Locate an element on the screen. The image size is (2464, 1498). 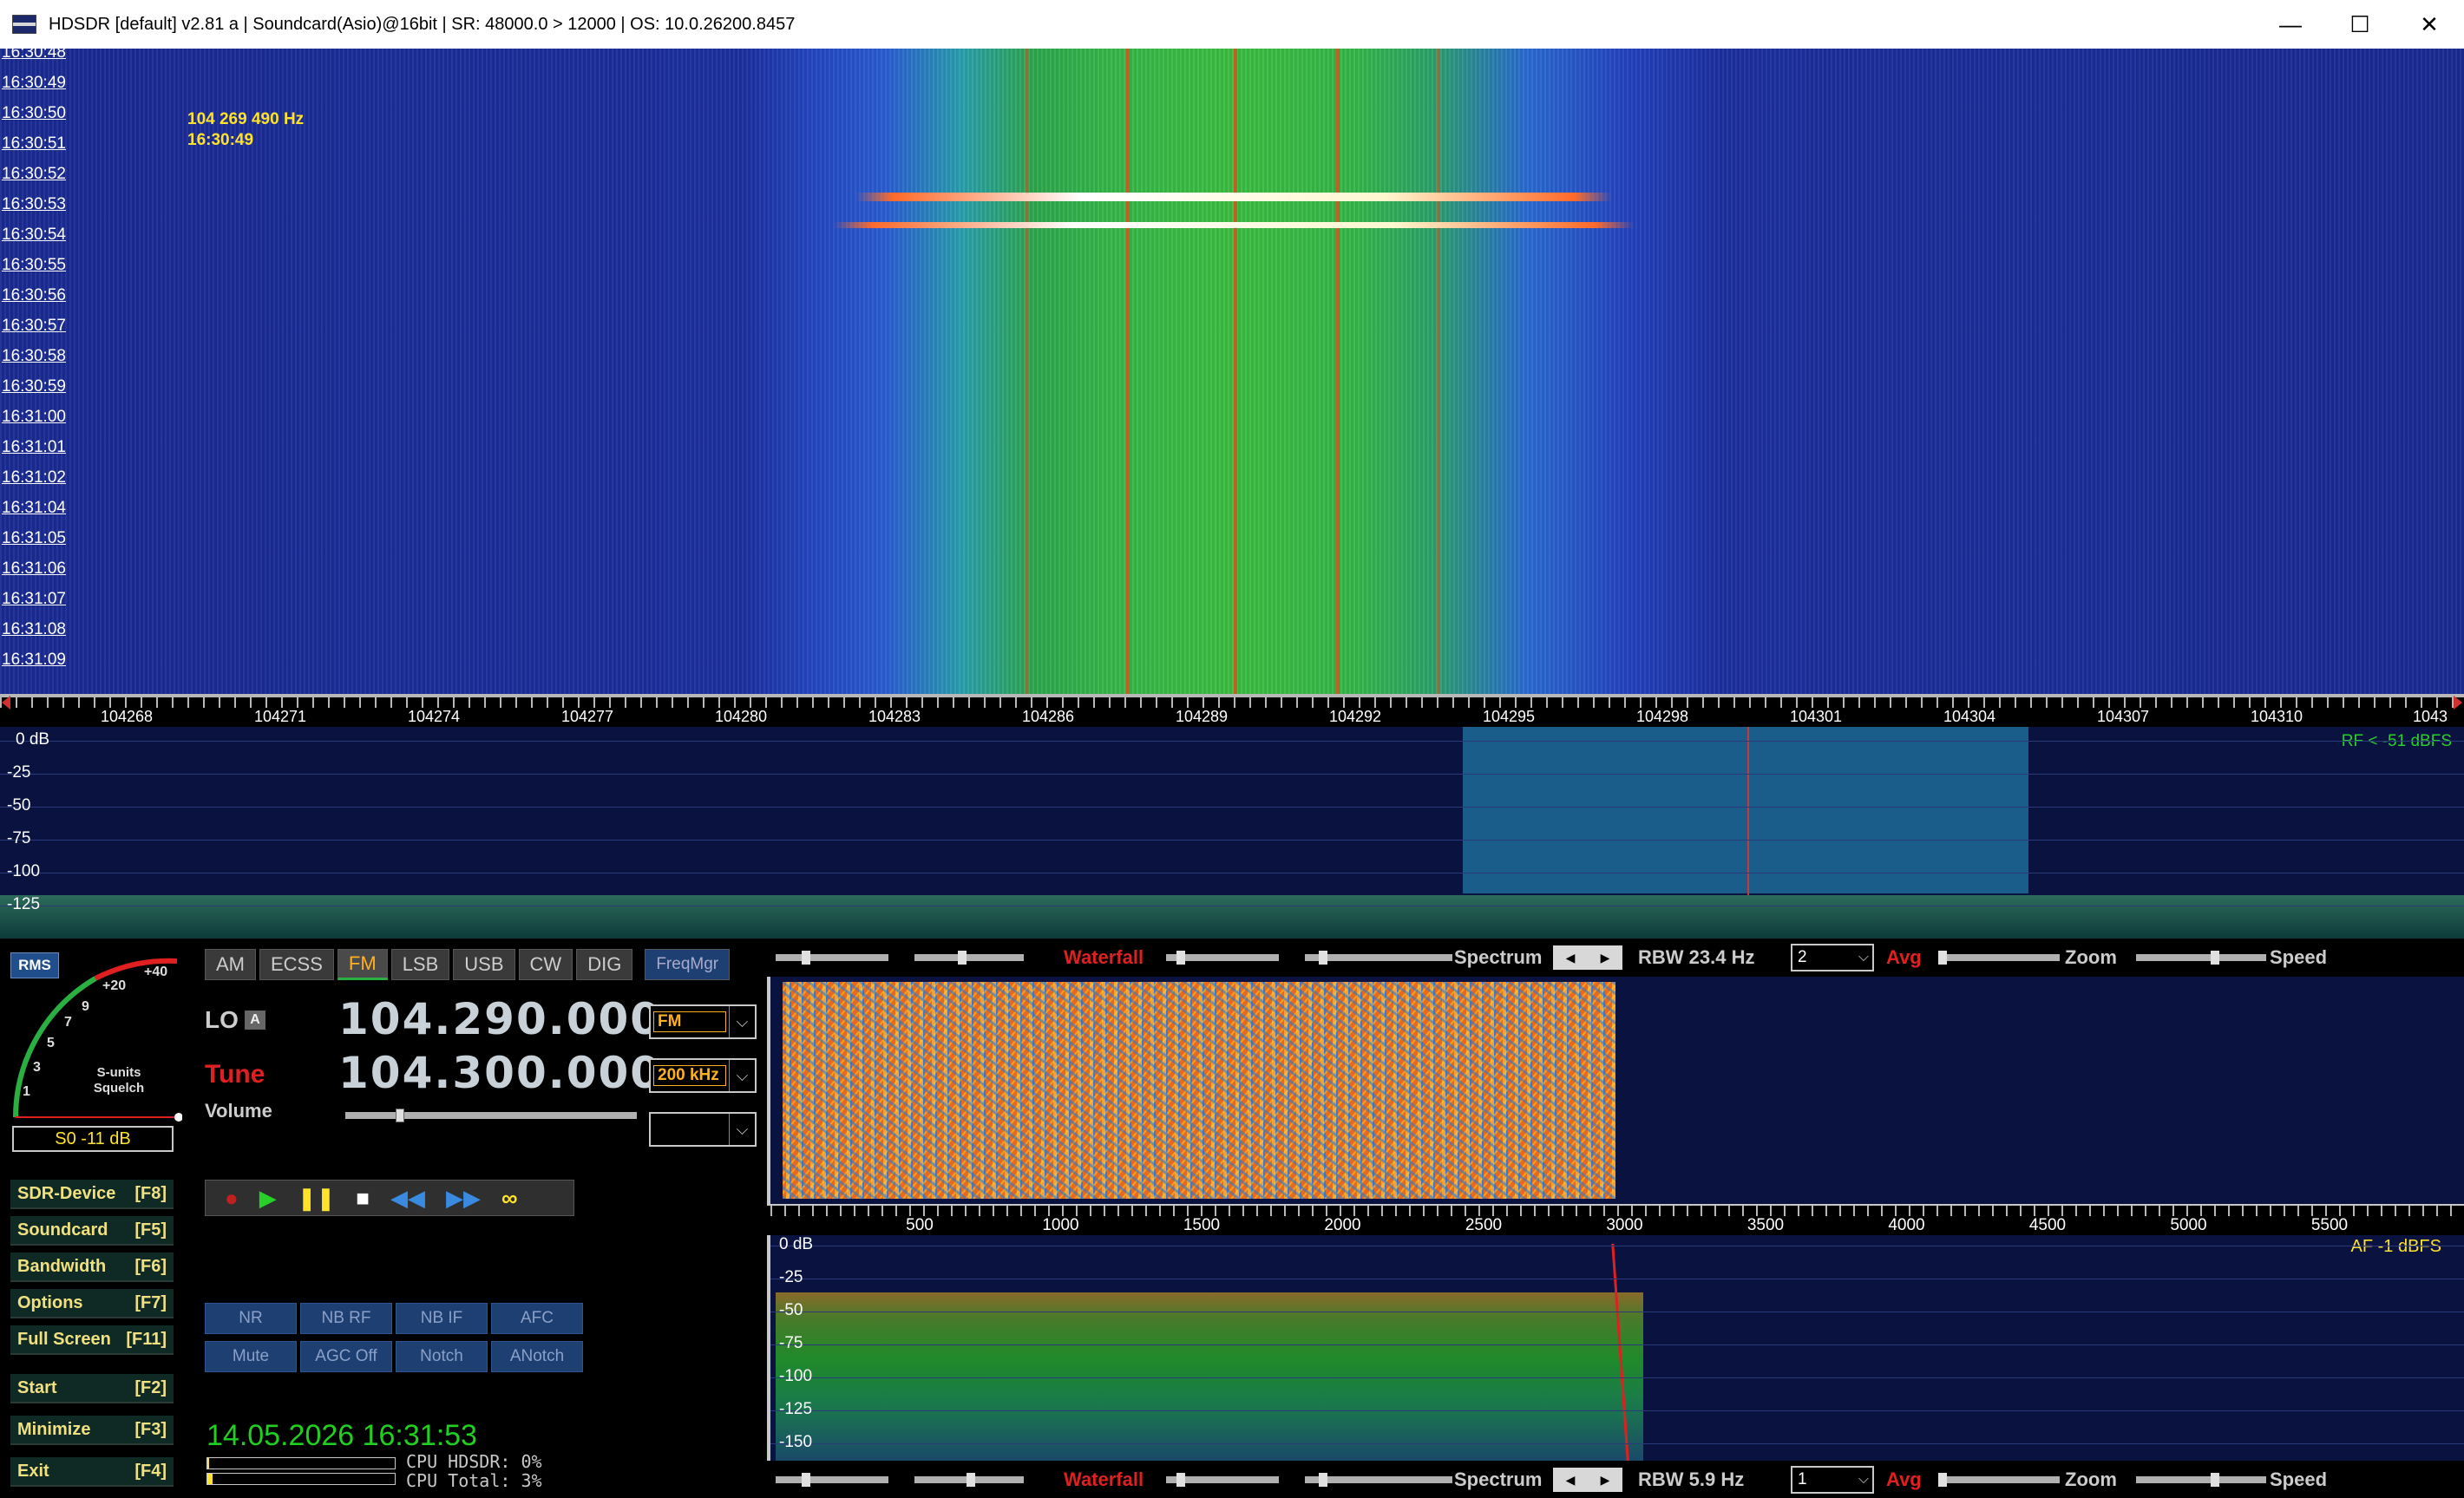
afc-button: AFC is located at coordinates (537, 1318).